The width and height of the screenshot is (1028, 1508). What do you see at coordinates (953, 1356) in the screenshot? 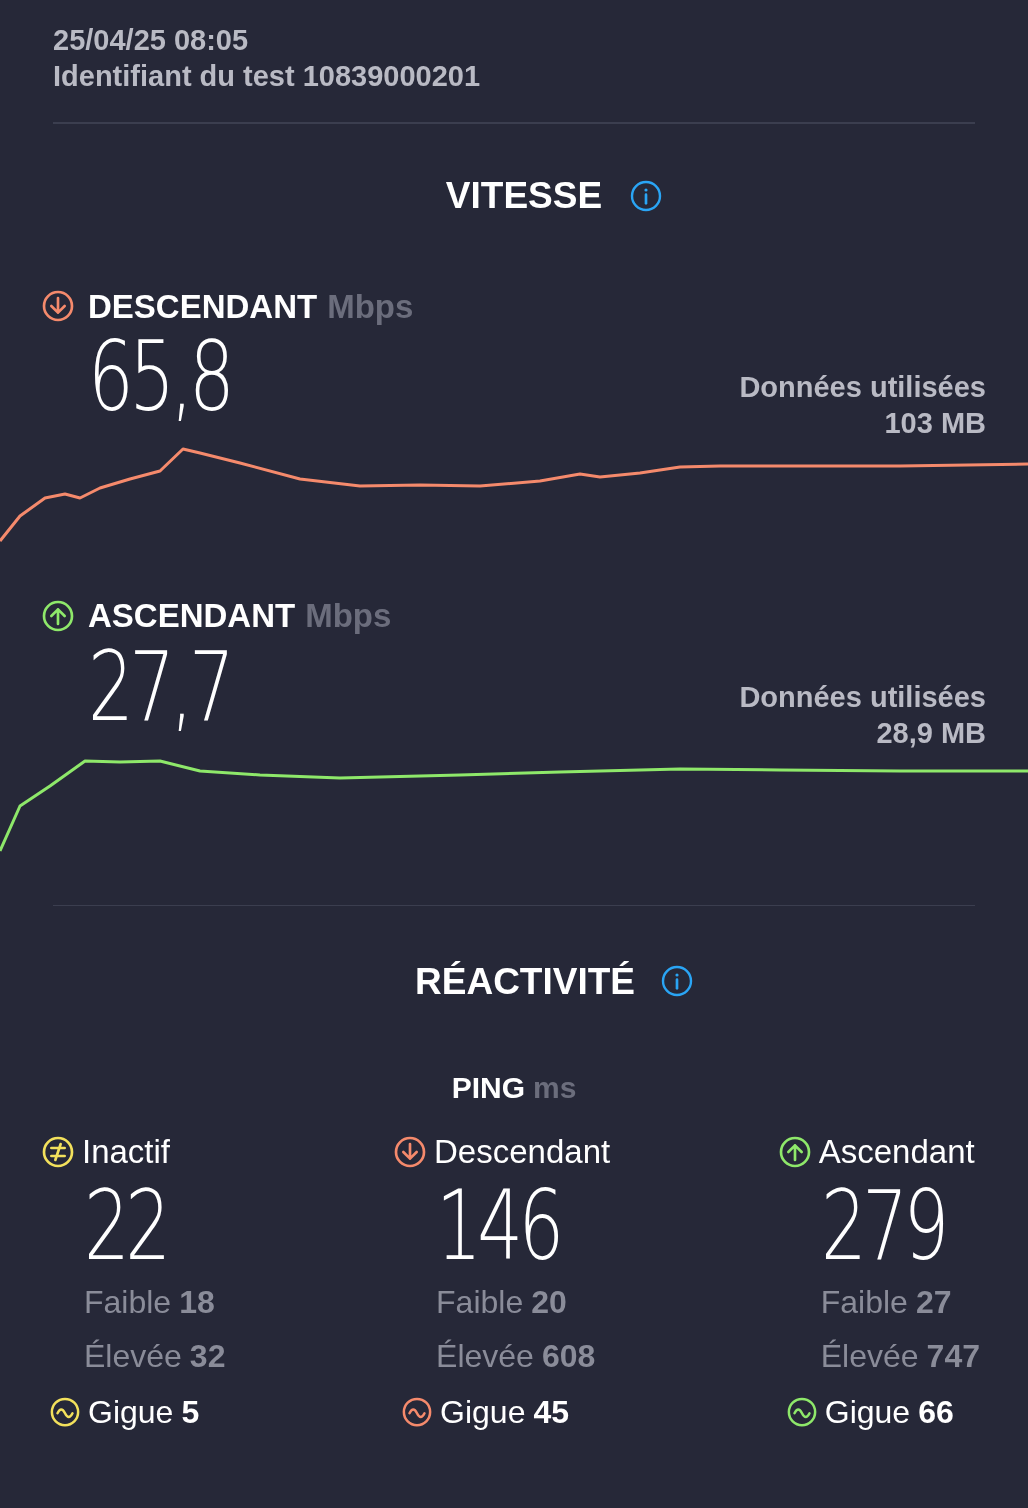
I see `stat-value: 747` at bounding box center [953, 1356].